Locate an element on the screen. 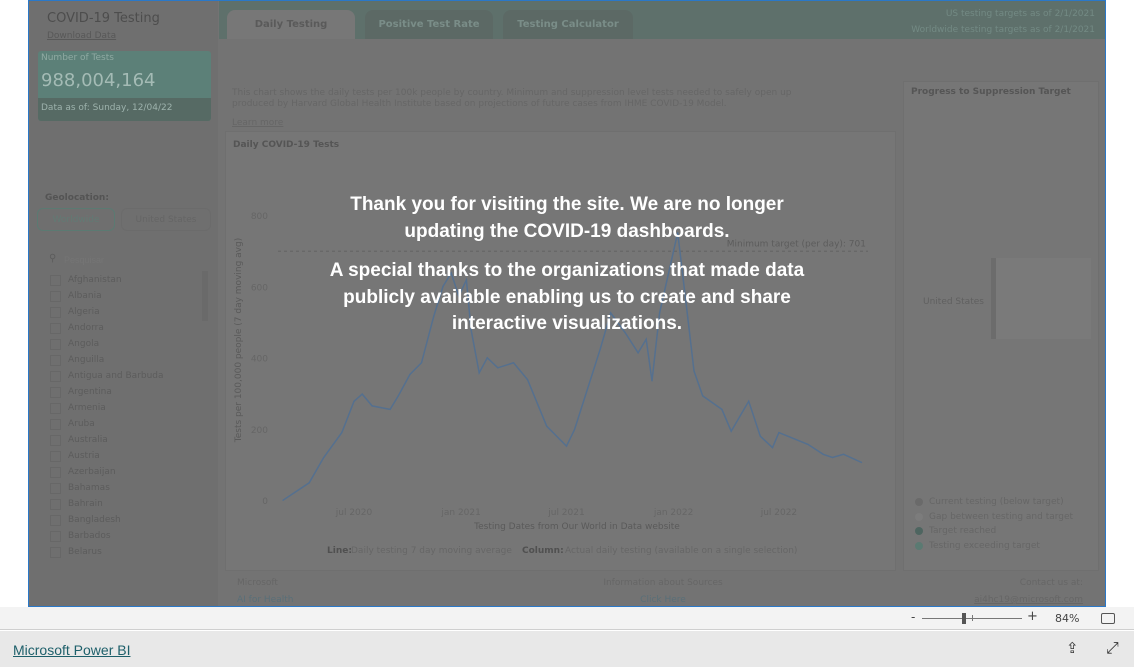  zoom-level: 84% is located at coordinates (1067, 618).